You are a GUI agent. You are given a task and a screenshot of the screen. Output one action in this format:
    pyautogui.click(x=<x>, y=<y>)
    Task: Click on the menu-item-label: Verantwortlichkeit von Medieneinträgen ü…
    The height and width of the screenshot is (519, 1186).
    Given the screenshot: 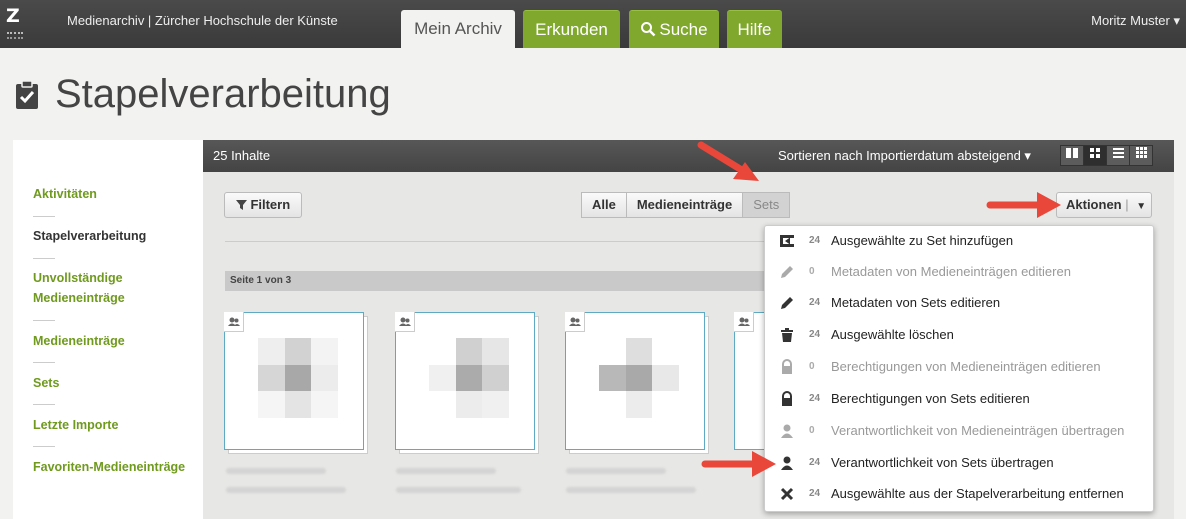 What is the action you would take?
    pyautogui.click(x=978, y=430)
    